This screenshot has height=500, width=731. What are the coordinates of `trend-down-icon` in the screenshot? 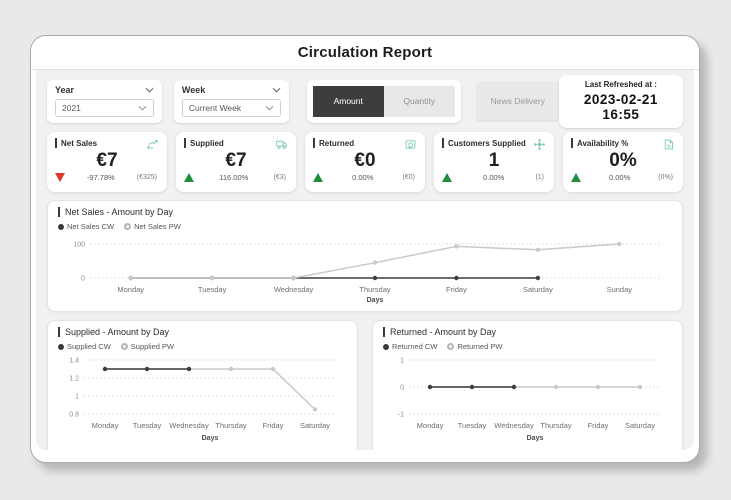 It's located at (60, 177).